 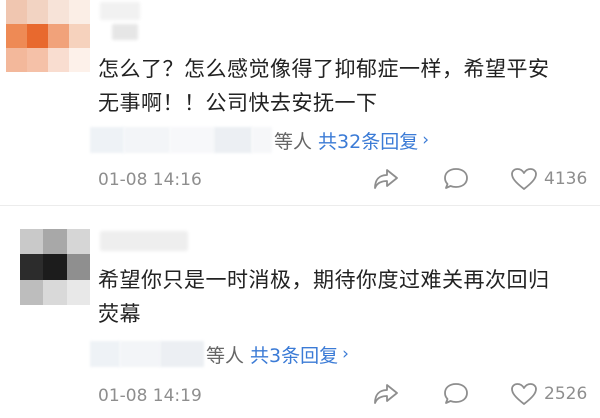 I want to click on view-replies-link: 共3条回复, so click(x=294, y=354).